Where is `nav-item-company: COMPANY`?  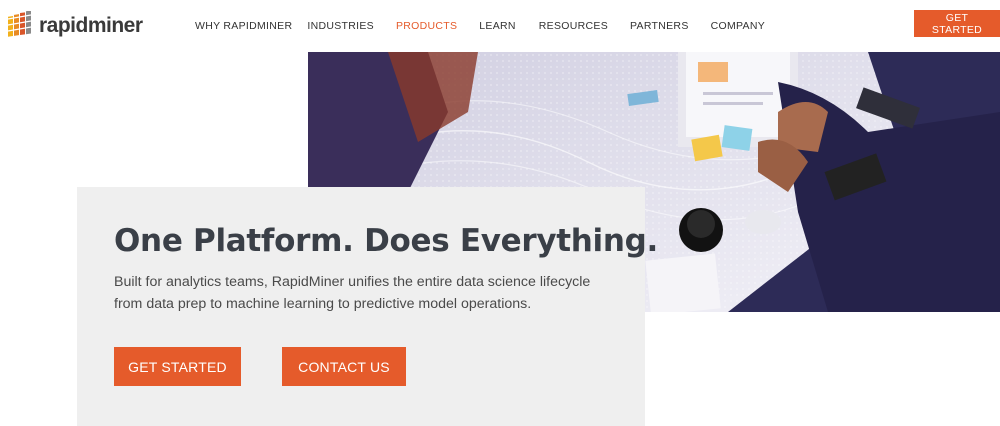
nav-item-company: COMPANY is located at coordinates (738, 26).